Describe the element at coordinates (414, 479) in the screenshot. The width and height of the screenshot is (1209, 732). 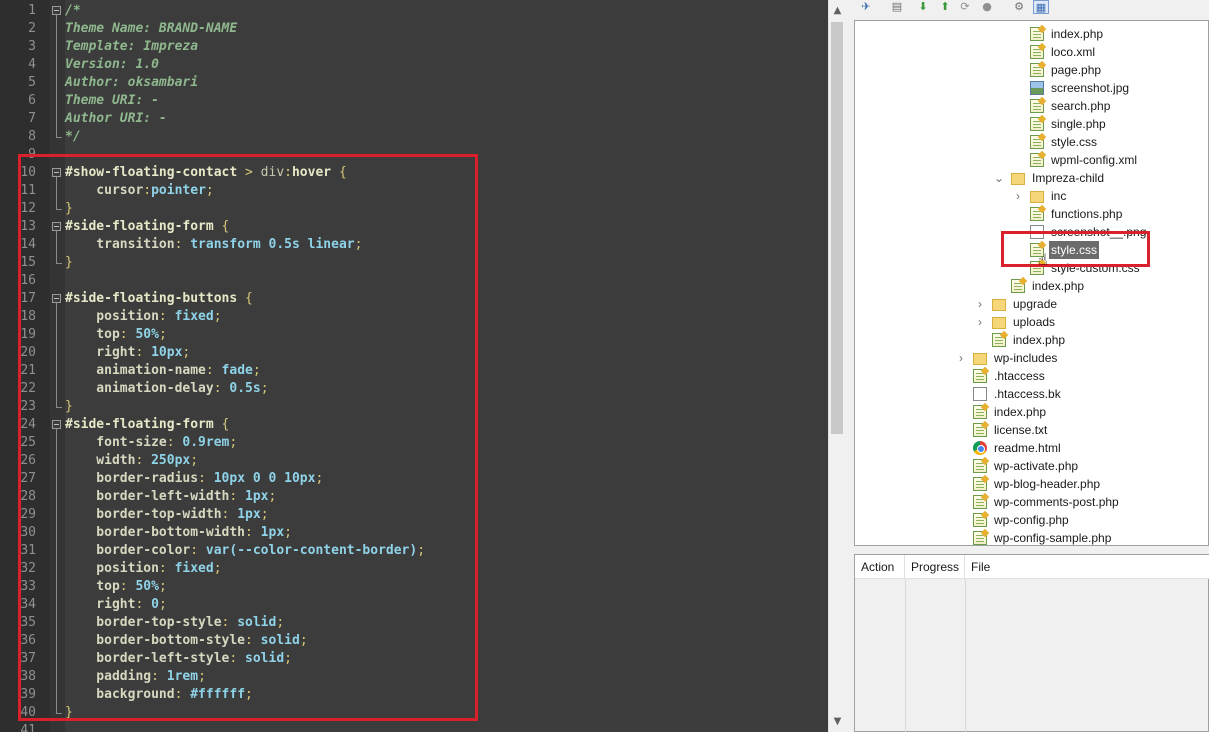
I see `code-line: 27 border-radius: 10px 0 0 10px;` at that location.